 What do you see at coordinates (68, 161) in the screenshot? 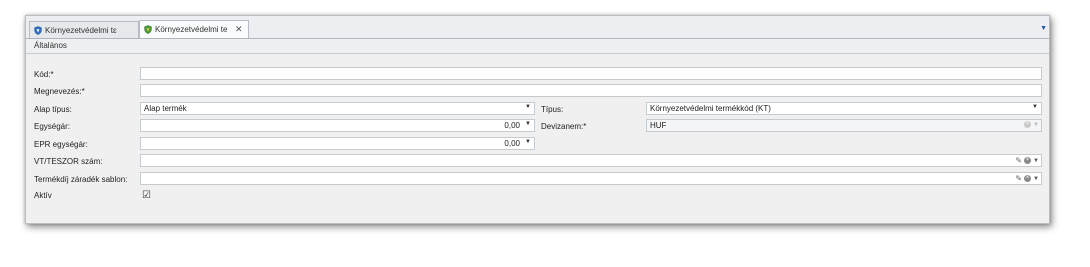
I see `vt-teszor-label: VT/TESZOR szám:` at bounding box center [68, 161].